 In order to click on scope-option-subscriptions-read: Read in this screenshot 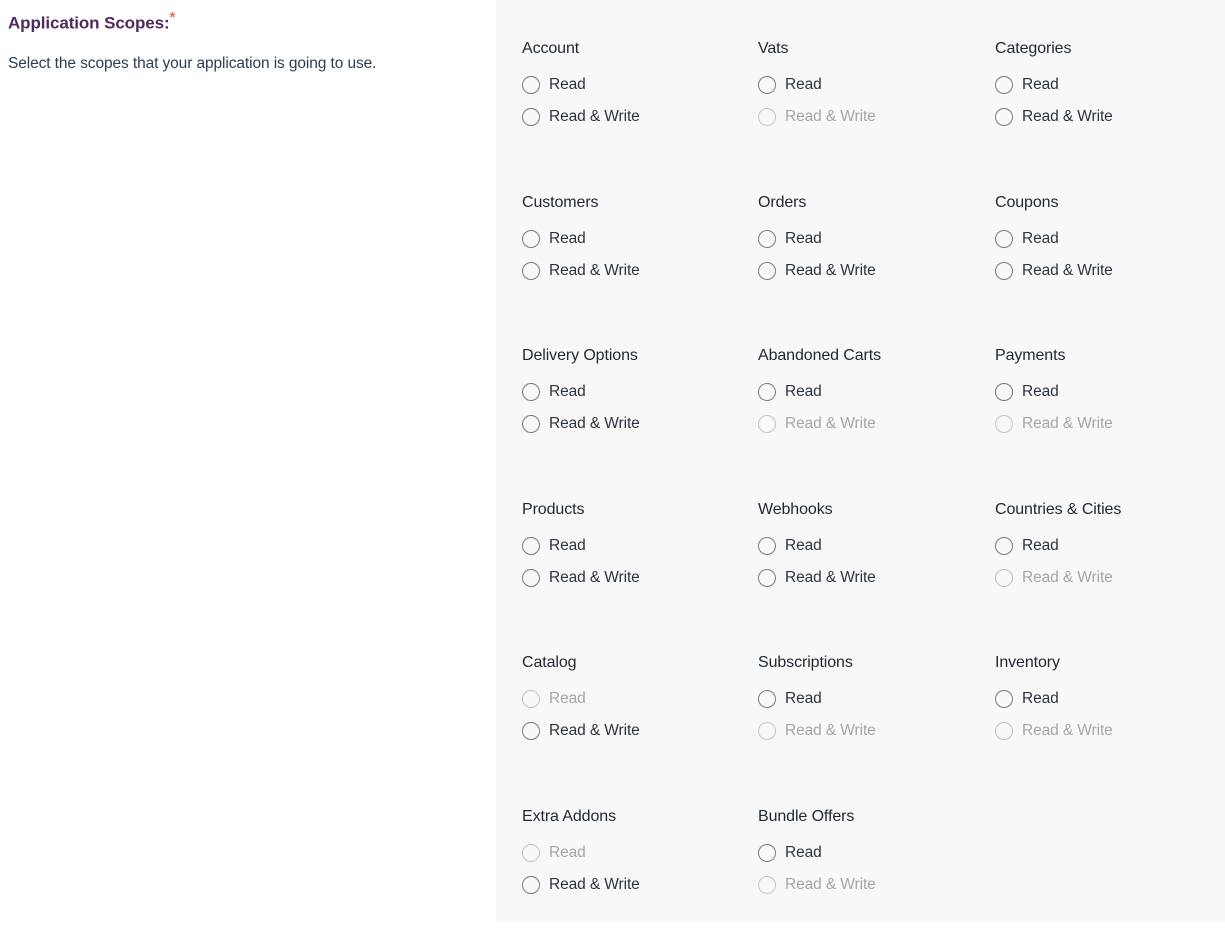, I will do `click(876, 699)`.